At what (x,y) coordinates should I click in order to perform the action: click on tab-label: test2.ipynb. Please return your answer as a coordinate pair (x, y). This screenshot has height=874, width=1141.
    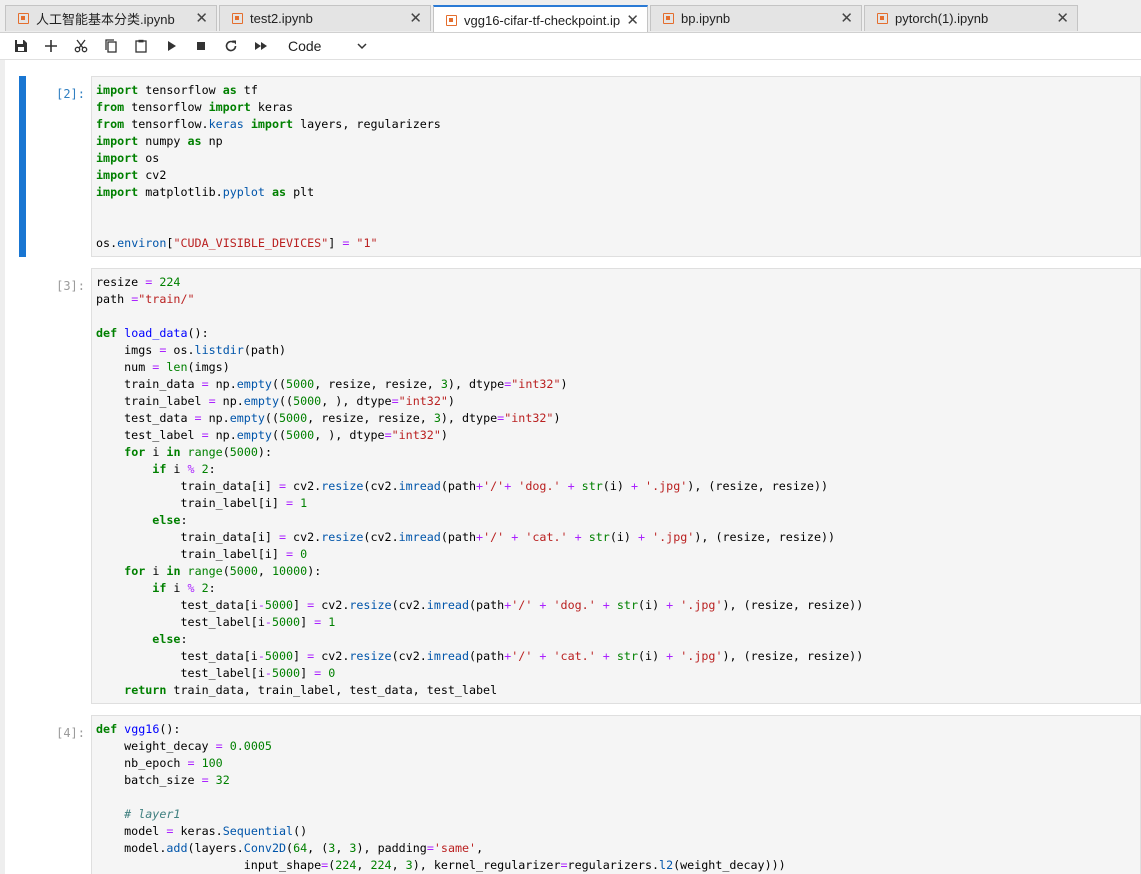
    Looking at the image, I should click on (281, 18).